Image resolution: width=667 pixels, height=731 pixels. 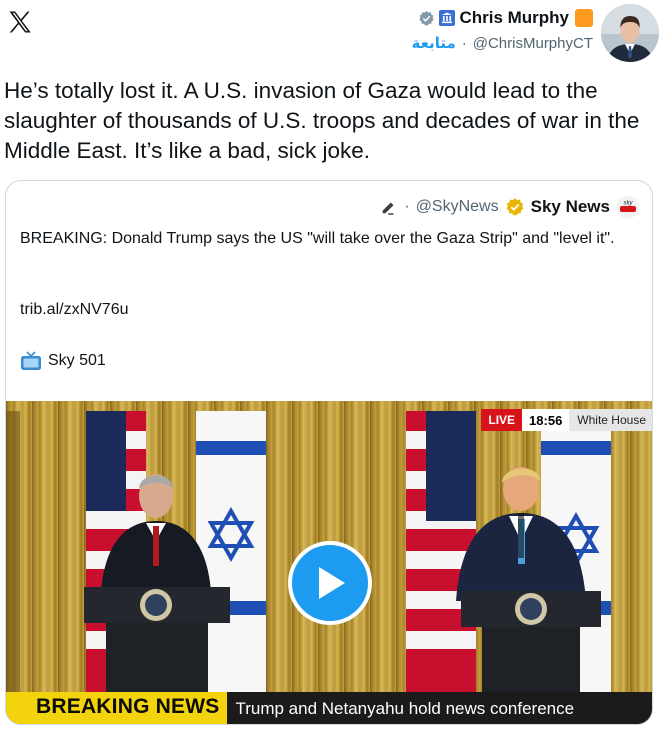 I want to click on tweet-author-header: Chris Murphy متابعة · @ChrisMurphyCT, so click(x=535, y=33).